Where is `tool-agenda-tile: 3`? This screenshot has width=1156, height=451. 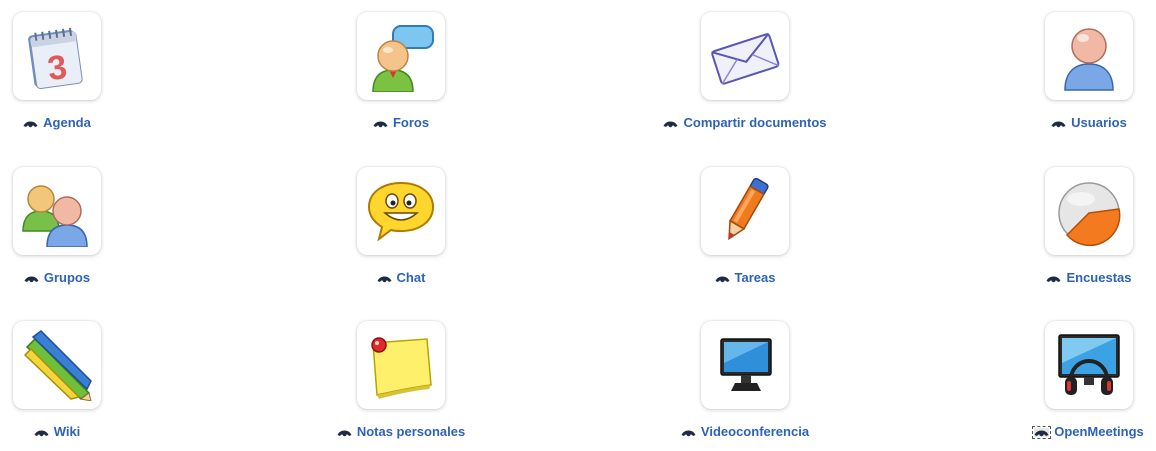 tool-agenda-tile: 3 is located at coordinates (57, 56).